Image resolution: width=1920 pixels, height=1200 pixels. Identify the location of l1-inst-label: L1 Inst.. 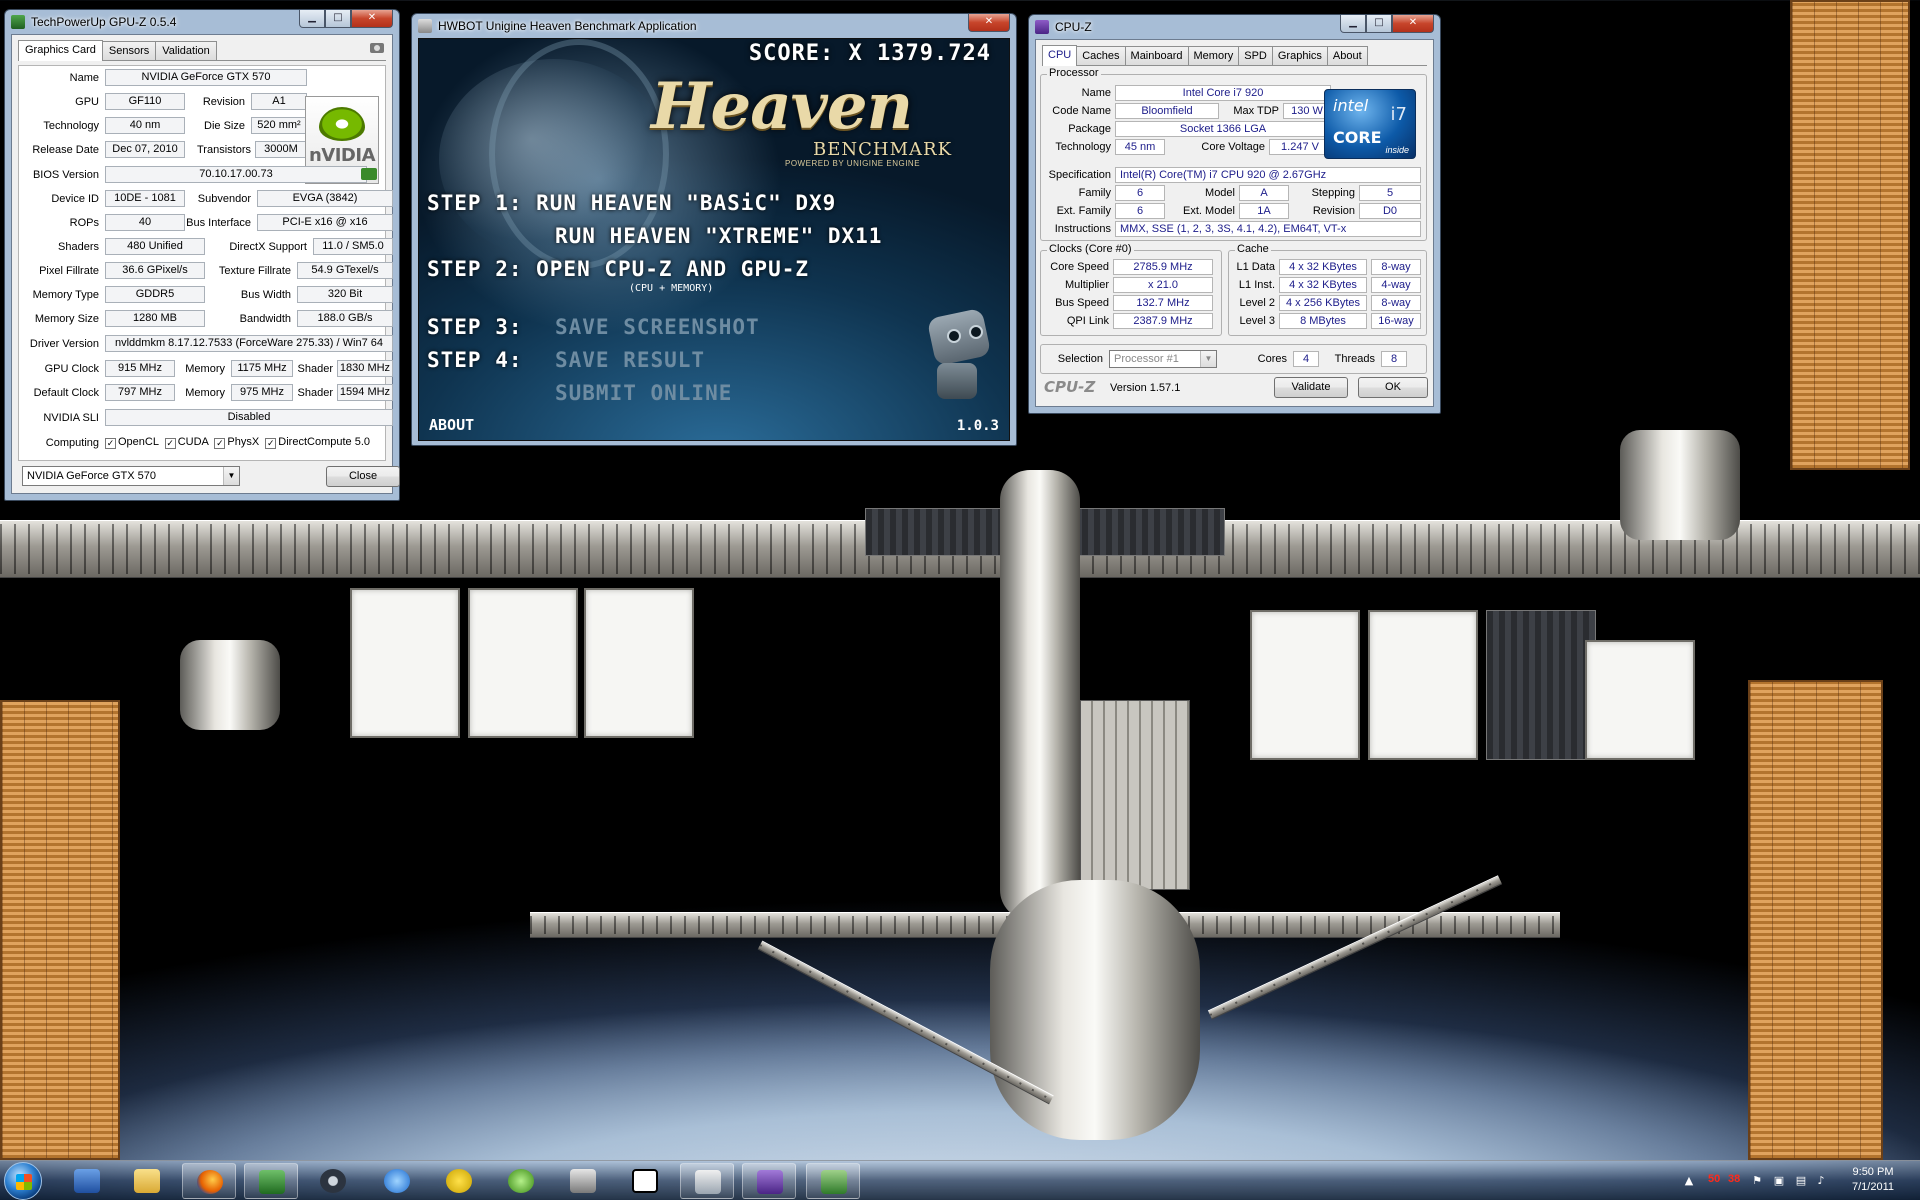
(1256, 285).